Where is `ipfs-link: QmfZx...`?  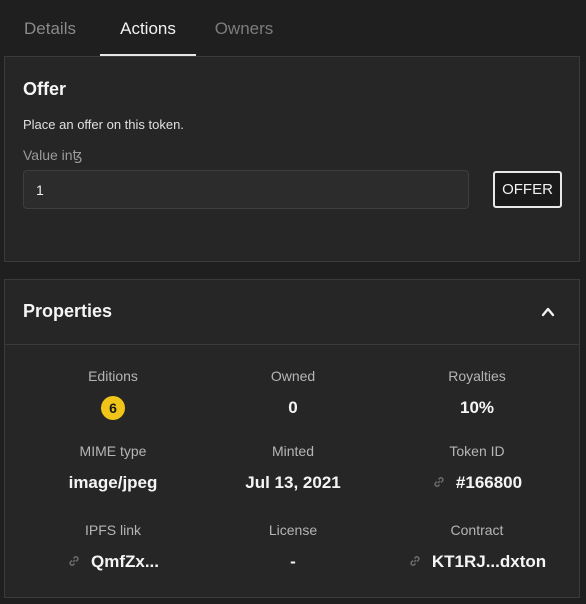 ipfs-link: QmfZx... is located at coordinates (113, 562).